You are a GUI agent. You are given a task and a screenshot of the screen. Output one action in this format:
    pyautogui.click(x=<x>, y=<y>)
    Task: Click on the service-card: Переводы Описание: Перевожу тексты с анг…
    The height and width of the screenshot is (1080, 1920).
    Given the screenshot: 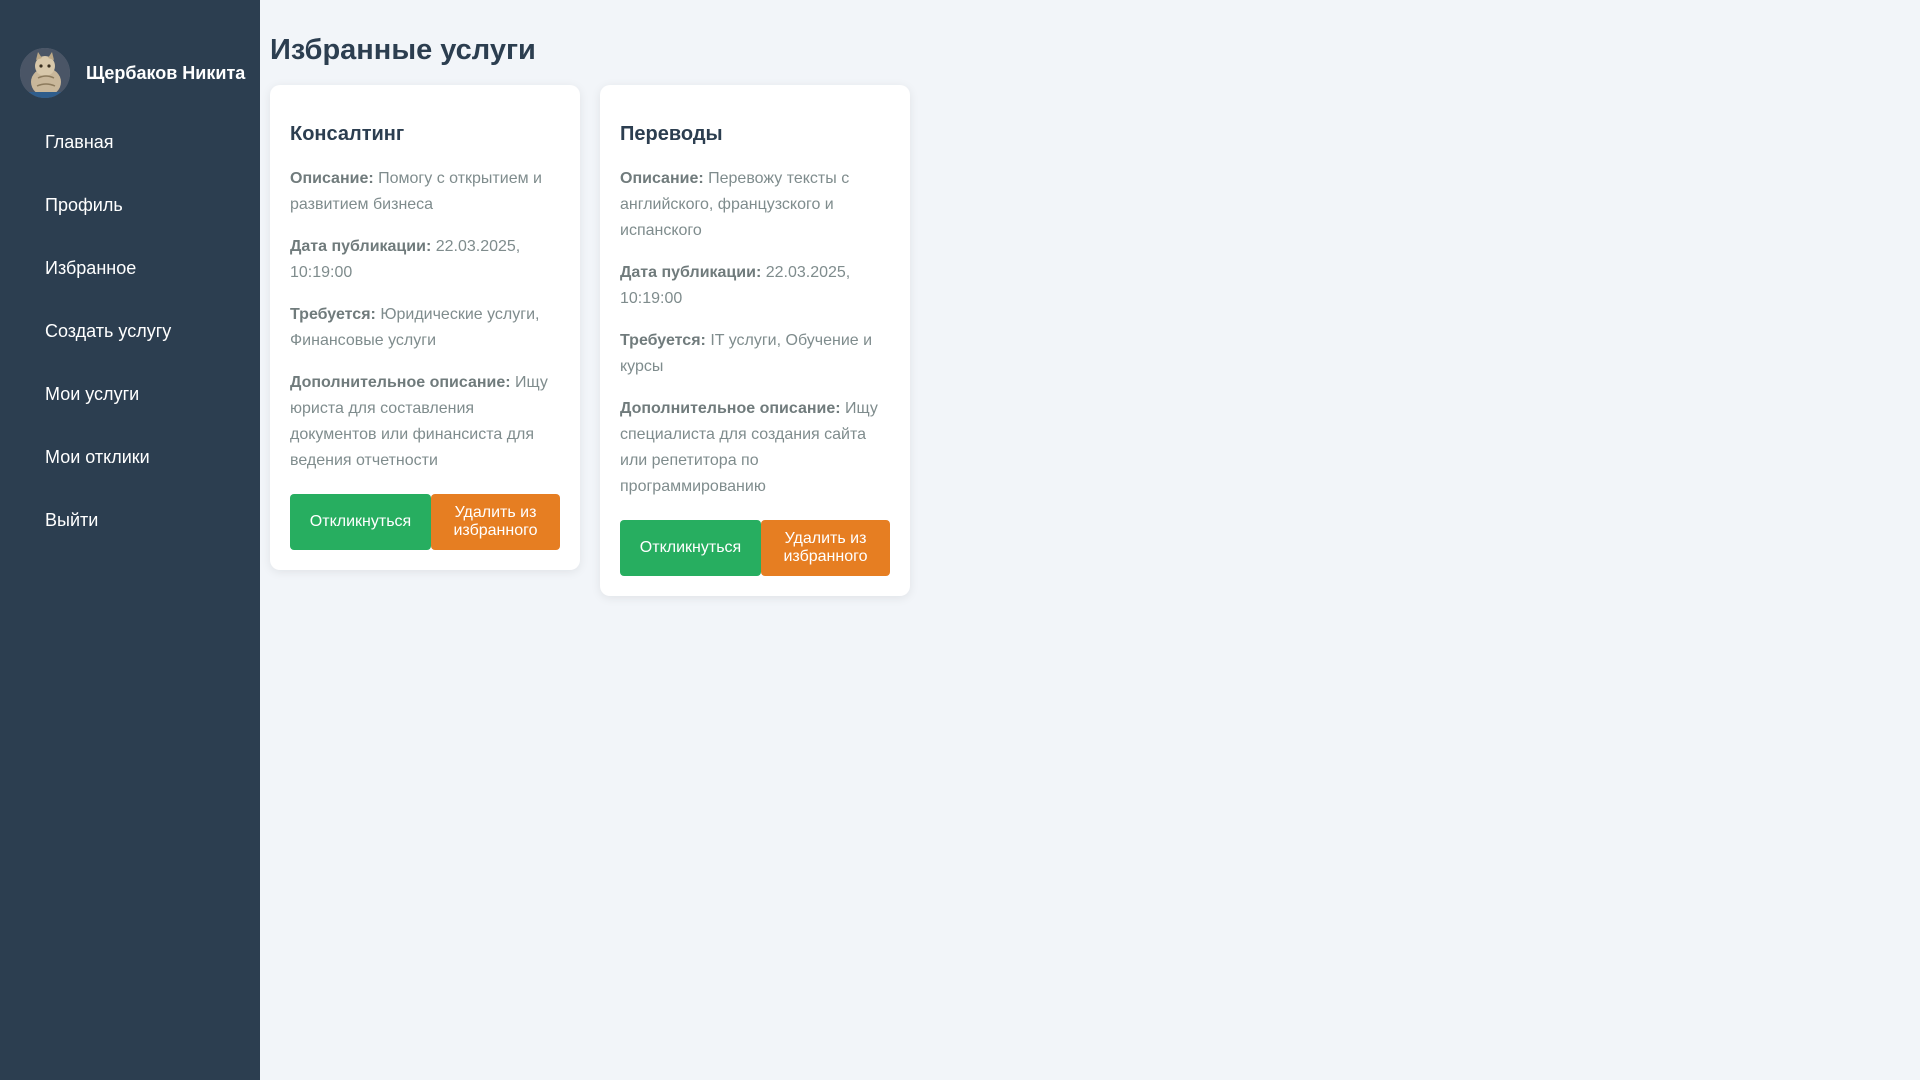 What is the action you would take?
    pyautogui.click(x=755, y=340)
    